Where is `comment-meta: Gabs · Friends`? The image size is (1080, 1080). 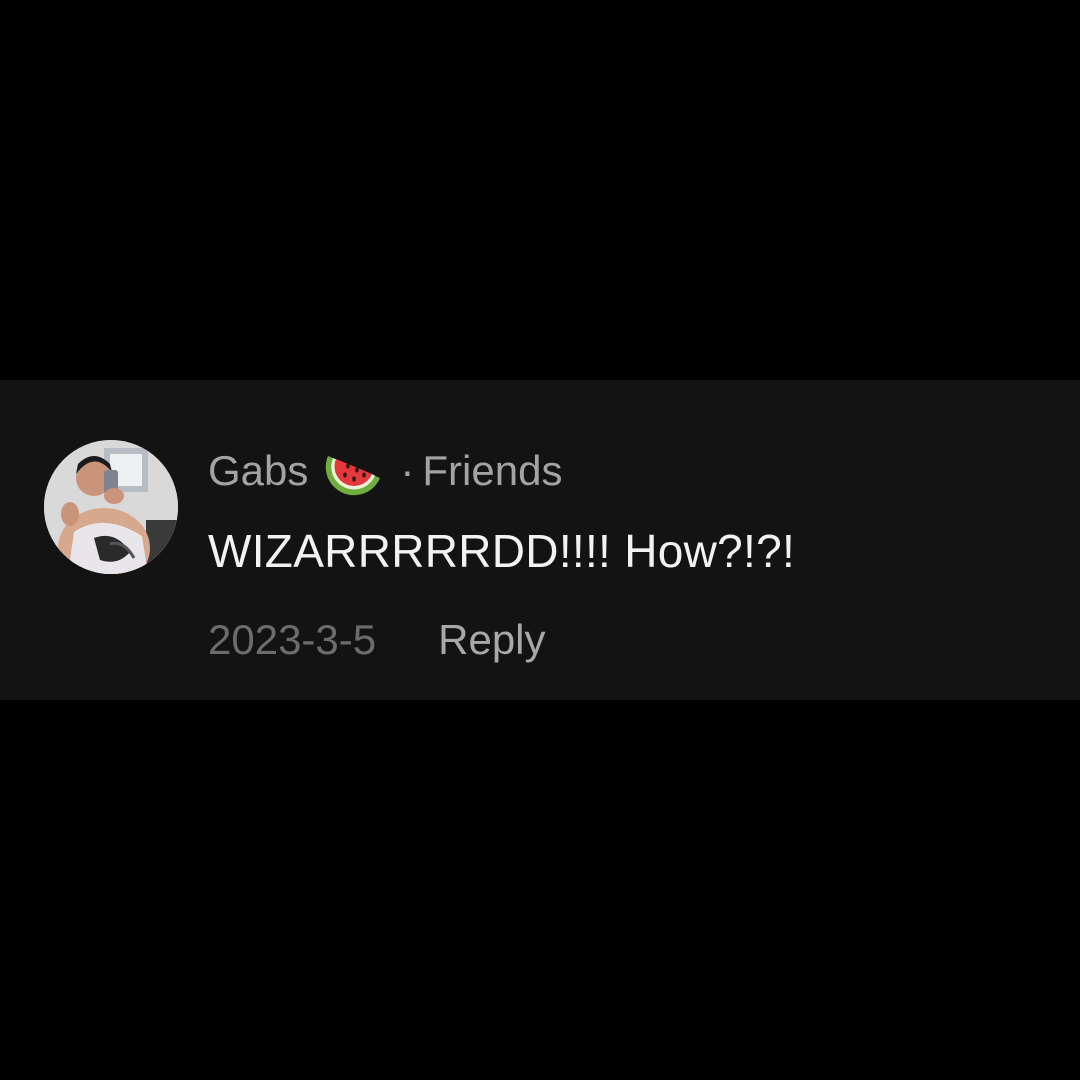
comment-meta: Gabs · Friends is located at coordinates (624, 471).